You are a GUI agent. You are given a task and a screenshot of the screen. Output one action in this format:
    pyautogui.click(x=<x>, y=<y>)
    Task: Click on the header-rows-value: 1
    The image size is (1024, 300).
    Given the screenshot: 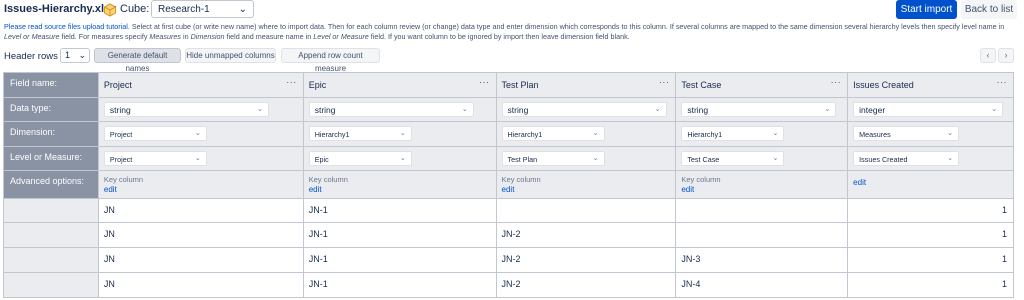 What is the action you would take?
    pyautogui.click(x=68, y=55)
    